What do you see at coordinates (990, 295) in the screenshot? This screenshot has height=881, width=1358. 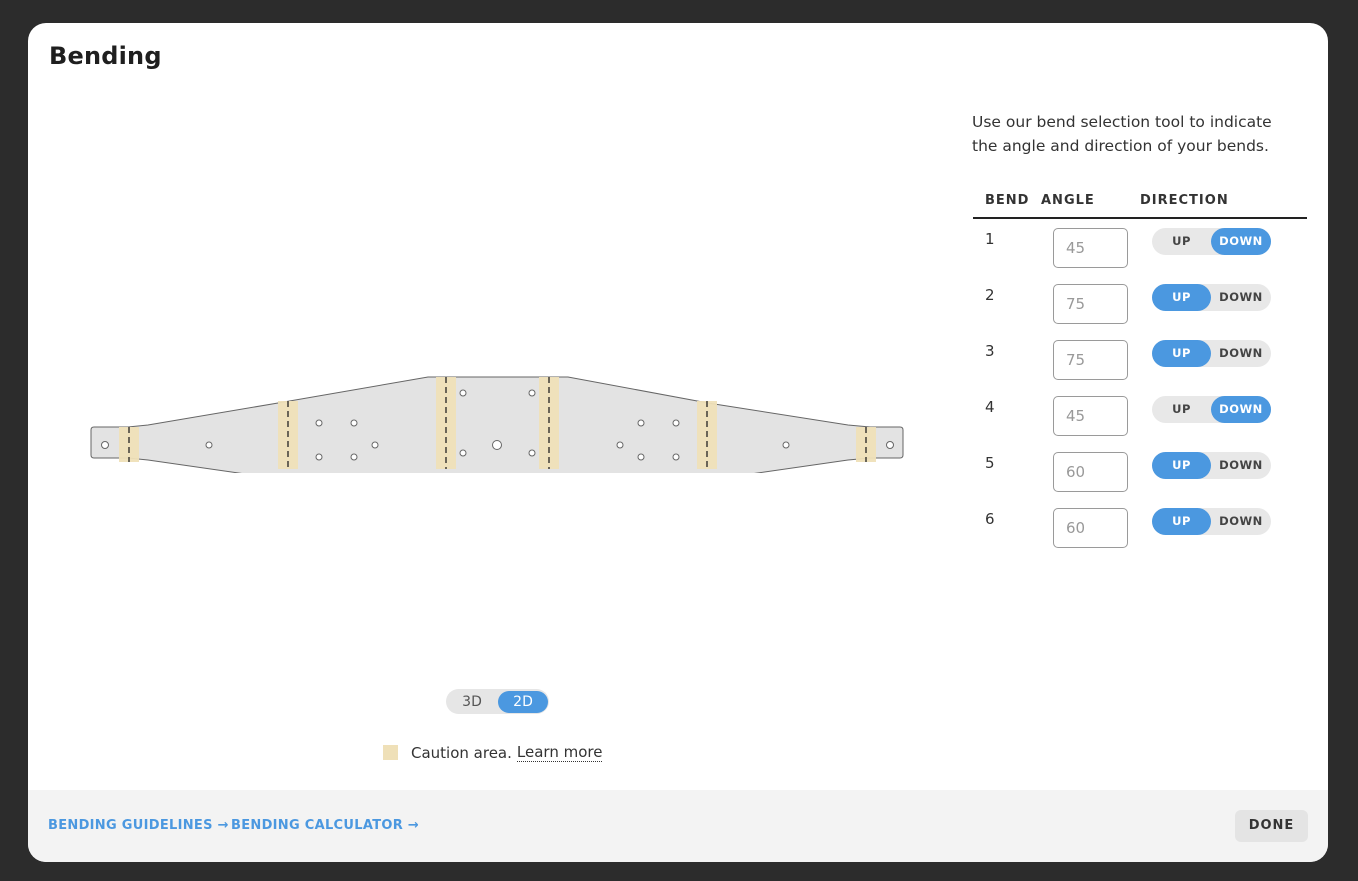 I see `bend-number: 2` at bounding box center [990, 295].